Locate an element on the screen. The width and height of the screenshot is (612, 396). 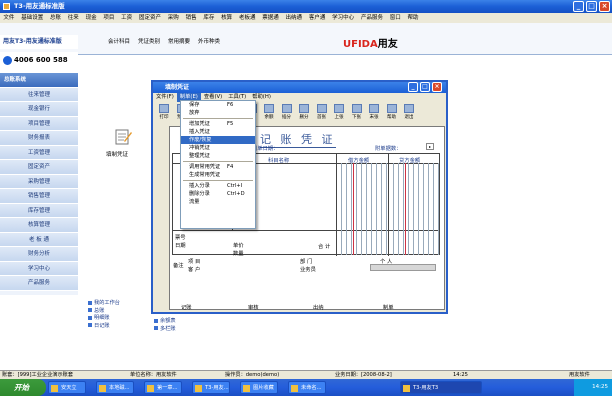
menu-item: 产品服务 is located at coordinates (372, 18).